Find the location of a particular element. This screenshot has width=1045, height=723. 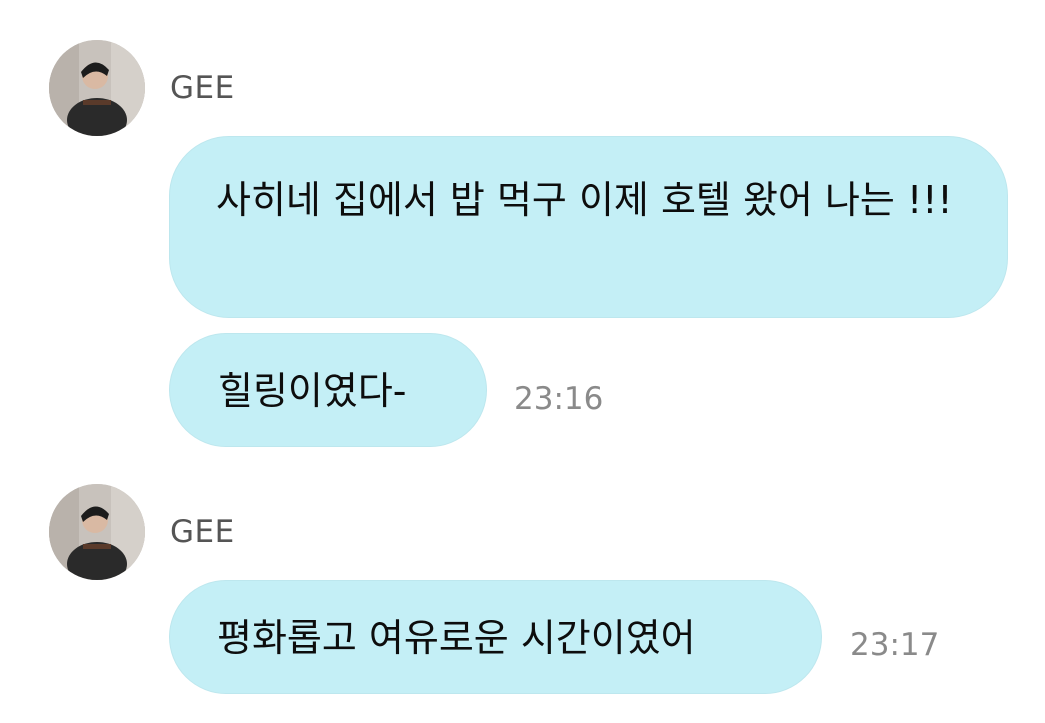

message-bubble: 힐링이였다- is located at coordinates (328, 390).